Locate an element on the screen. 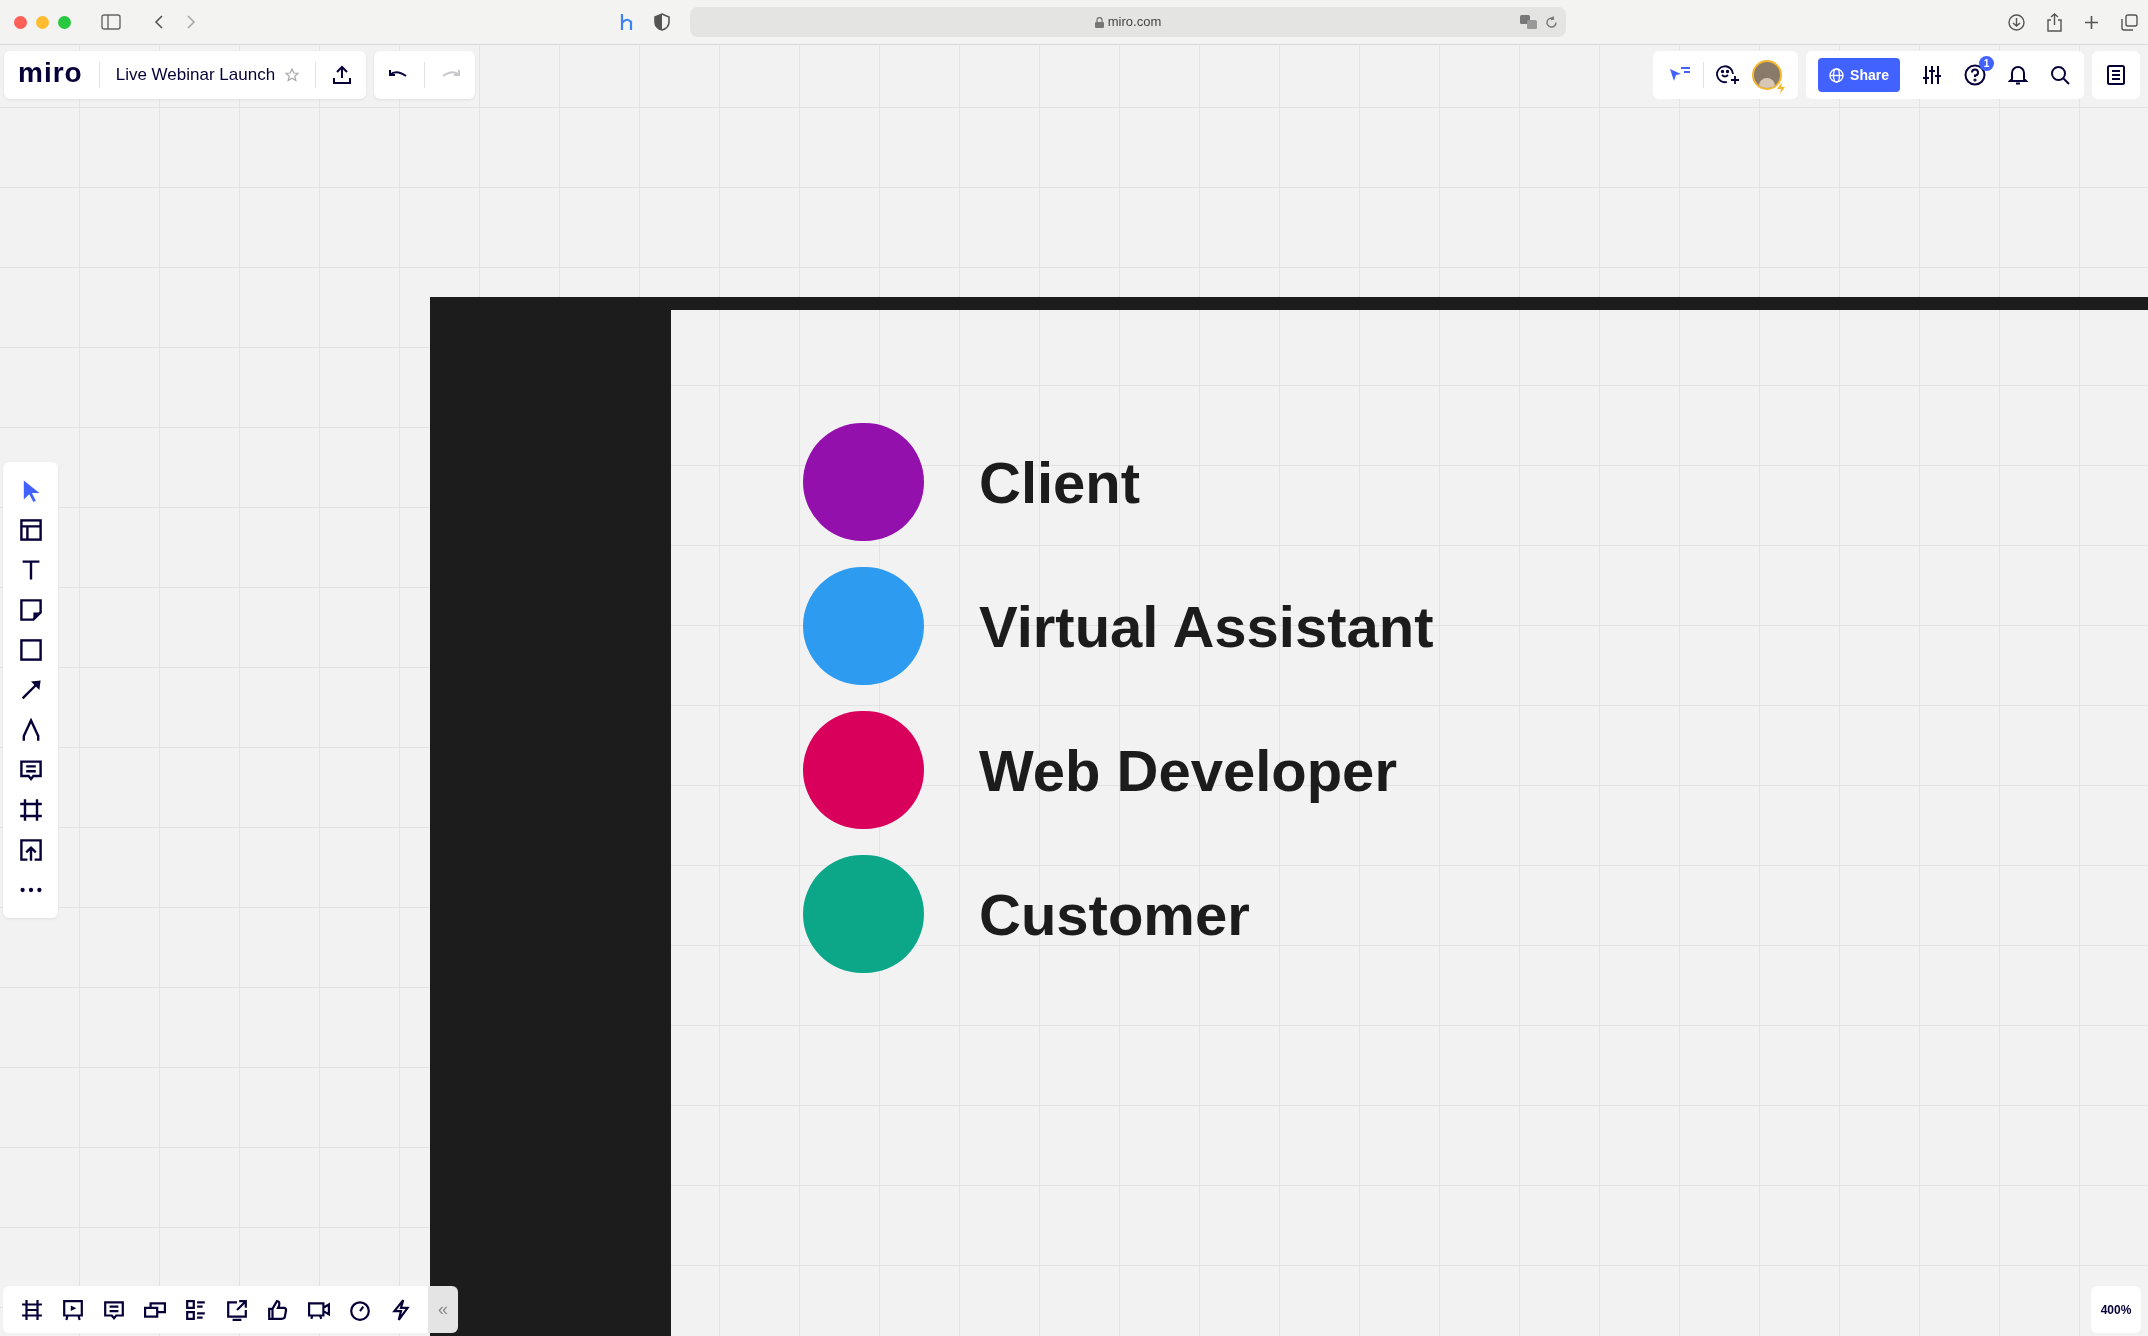 The image size is (2148, 1336). back-icon is located at coordinates (159, 22).